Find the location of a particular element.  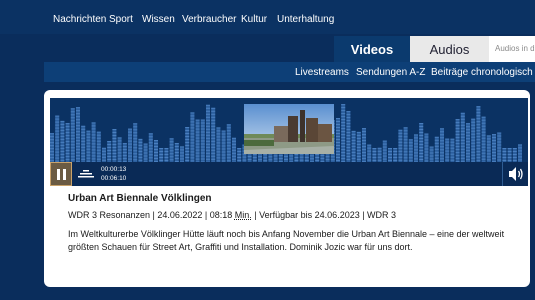

nav-kultur: Kultur is located at coordinates (254, 19).